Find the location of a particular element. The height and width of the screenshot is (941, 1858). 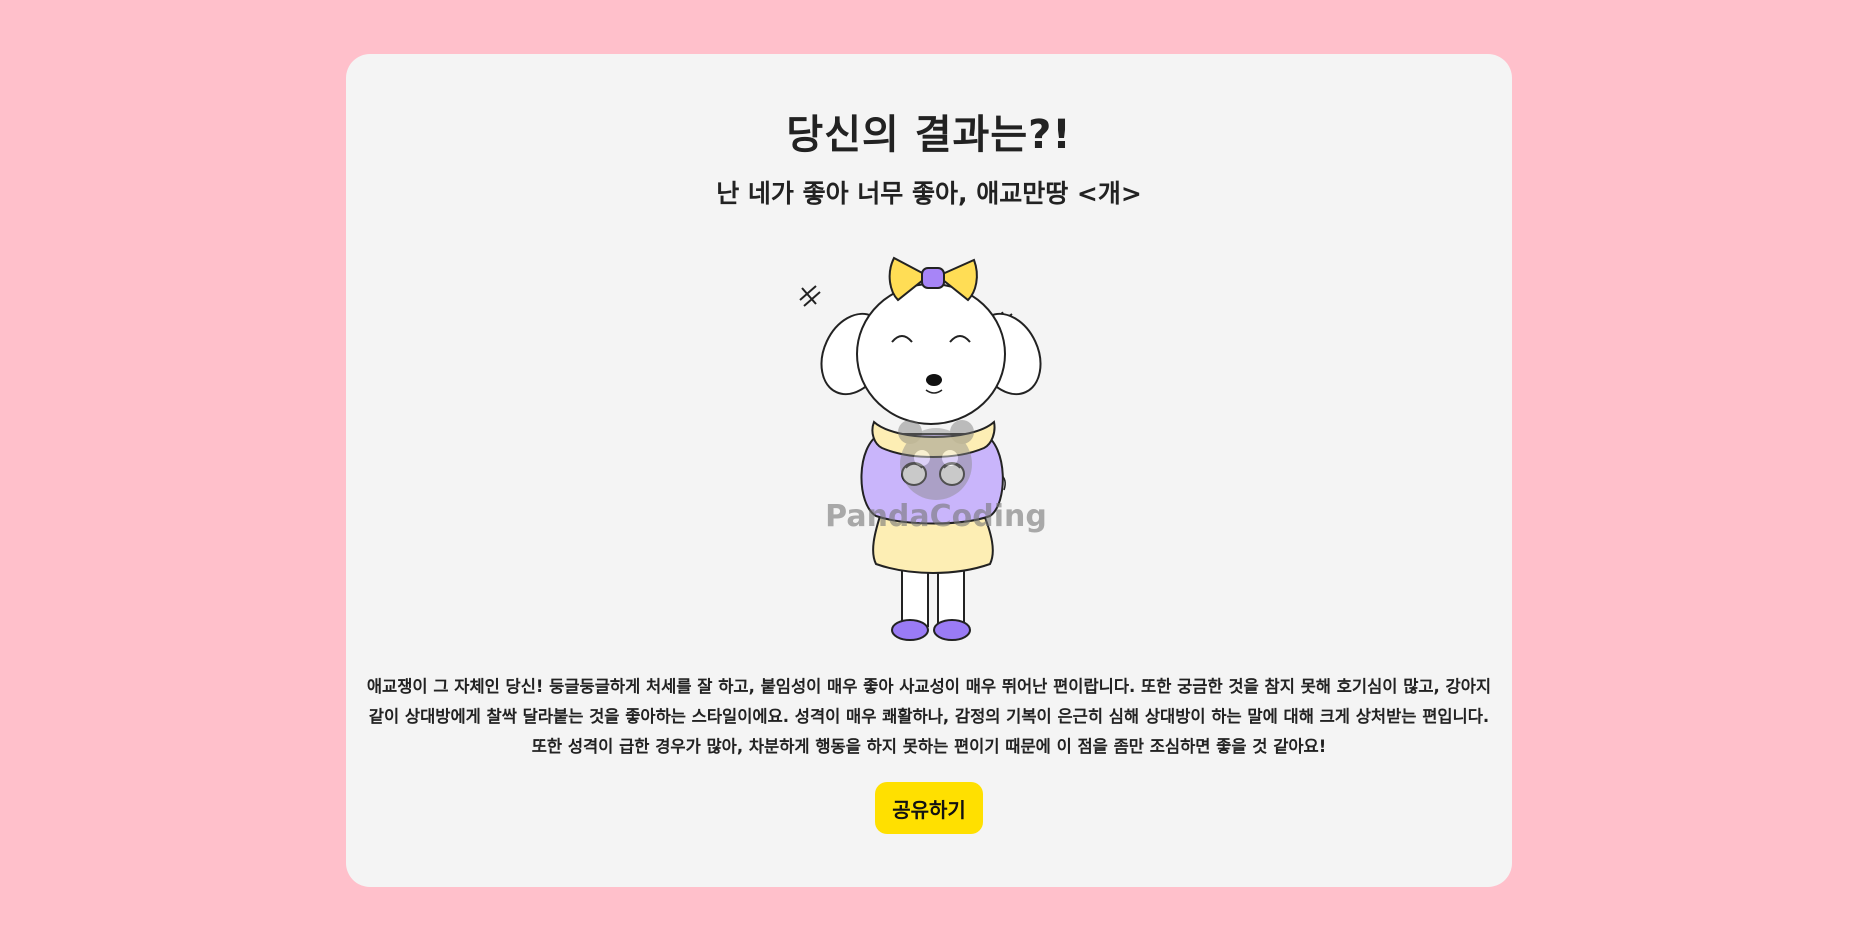

result-heading: 당신의 결과는?! is located at coordinates (929, 135).